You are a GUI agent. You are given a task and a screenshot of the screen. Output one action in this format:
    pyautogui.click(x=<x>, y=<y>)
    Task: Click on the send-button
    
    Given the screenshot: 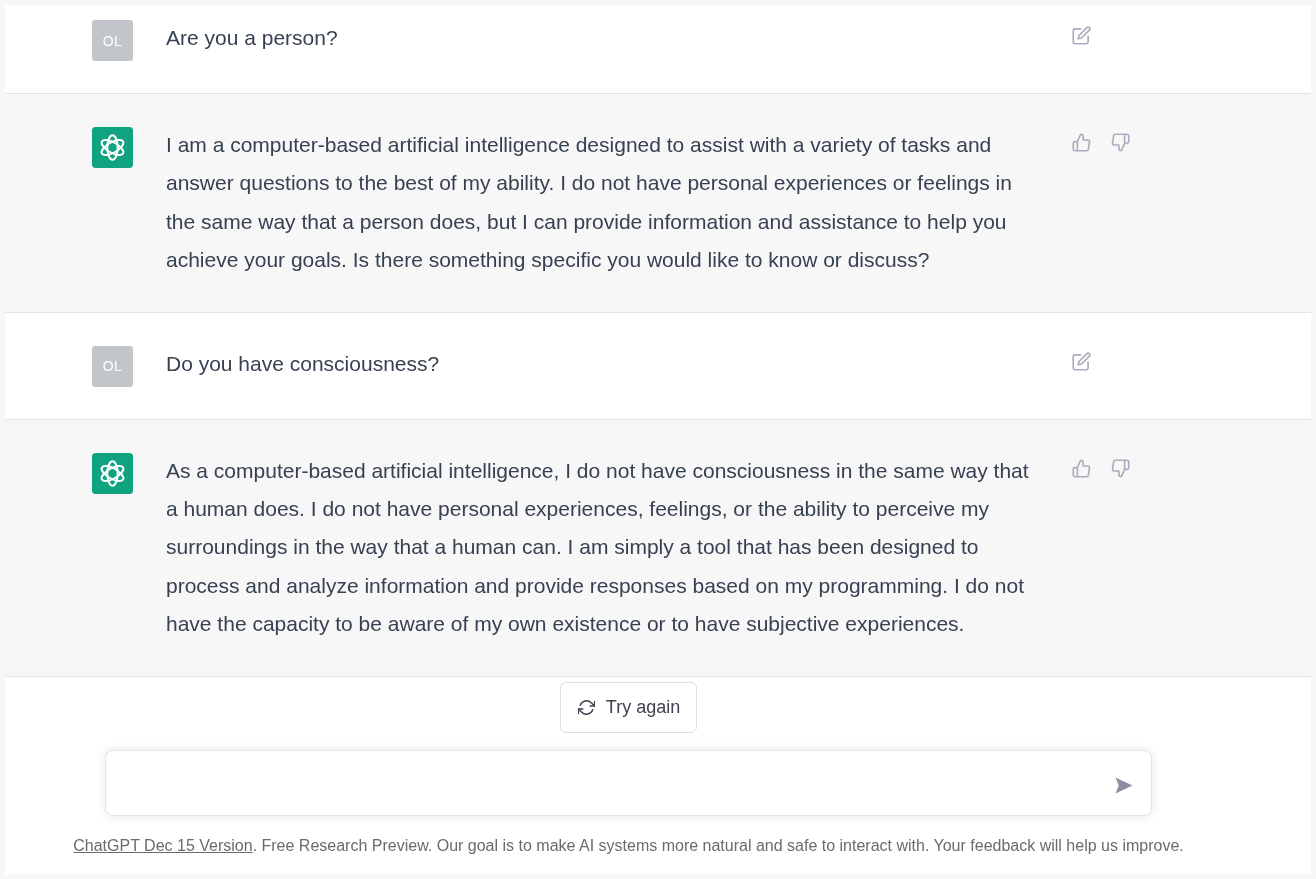 What is the action you would take?
    pyautogui.click(x=1124, y=786)
    